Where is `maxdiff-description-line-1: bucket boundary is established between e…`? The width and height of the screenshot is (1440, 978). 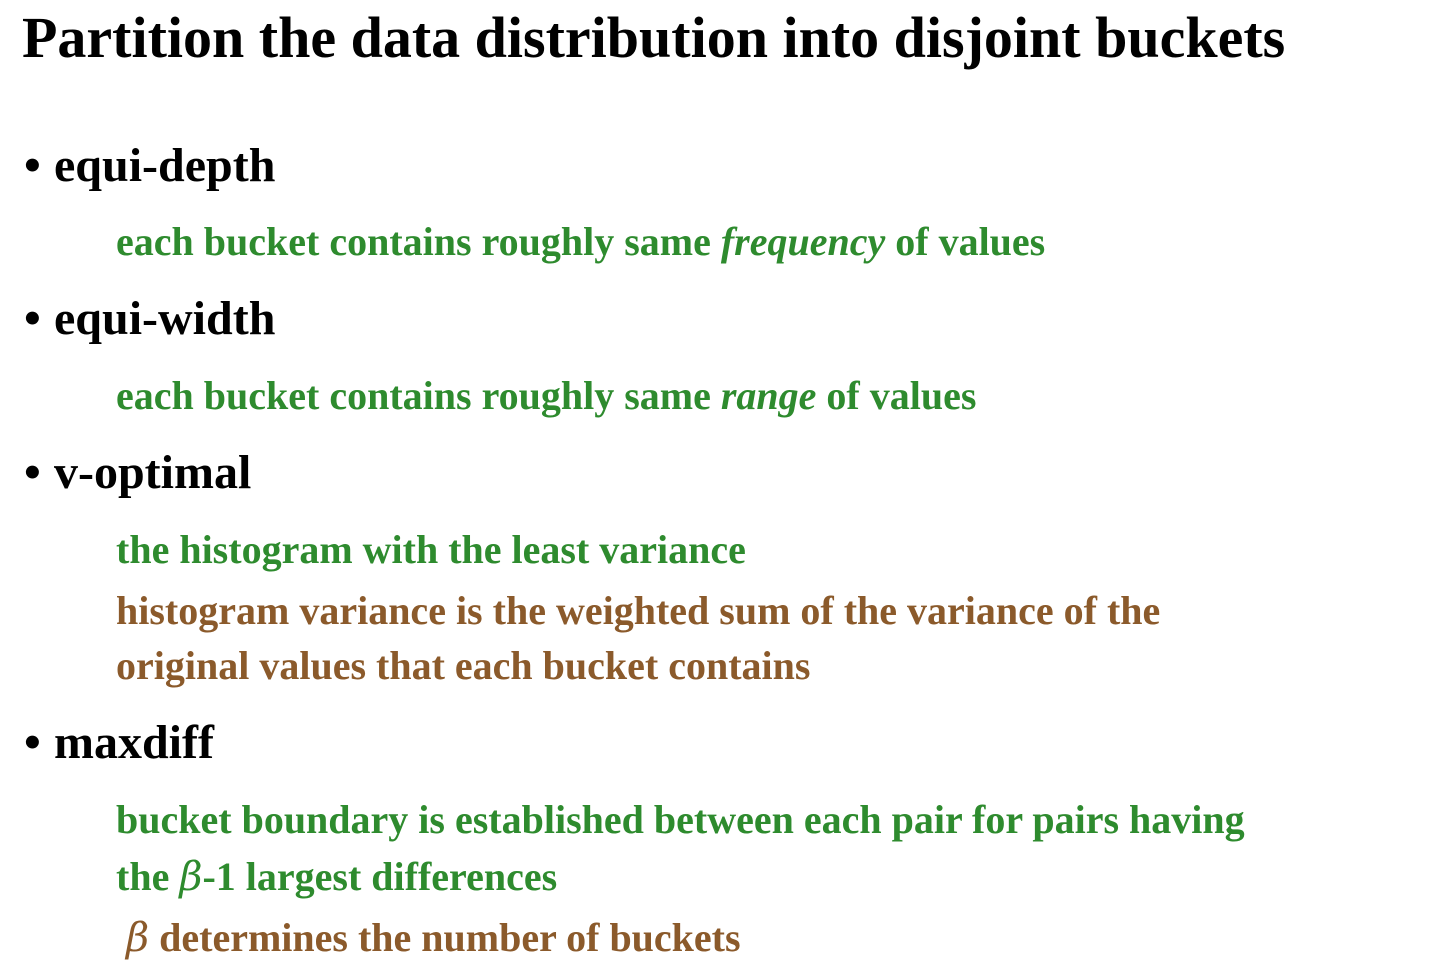
maxdiff-description-line-1: bucket boundary is established between e… is located at coordinates (680, 819).